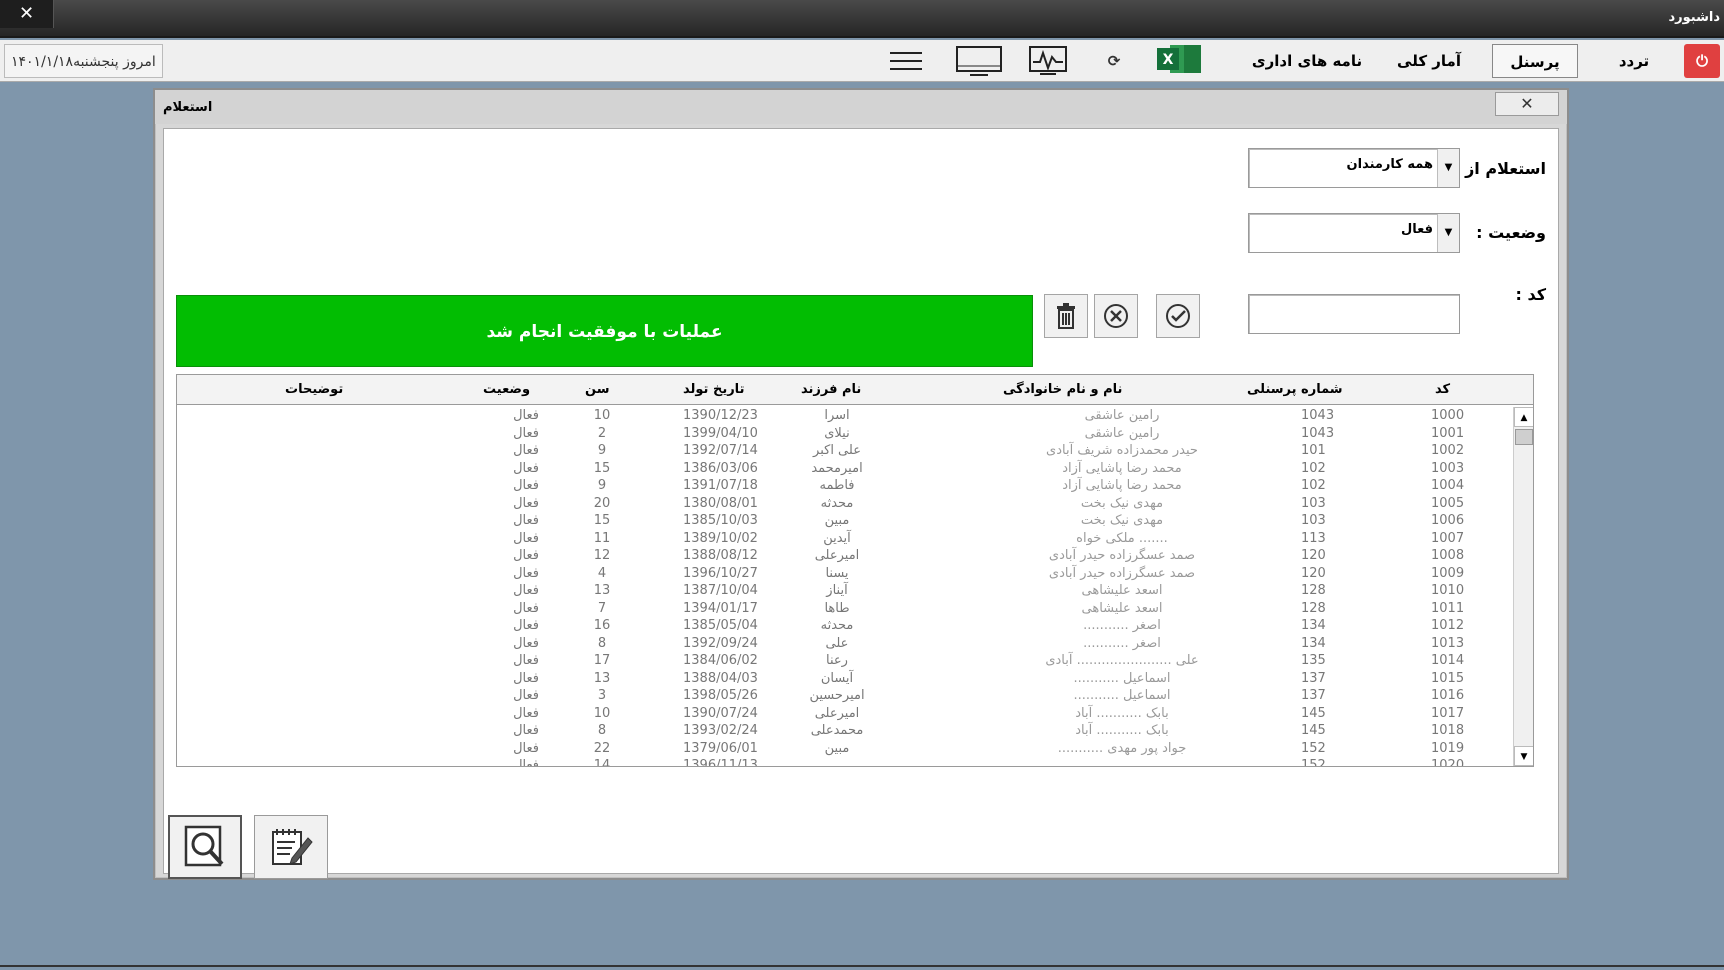 The width and height of the screenshot is (1724, 970). I want to click on col-header-child-name: نام فرزند, so click(831, 389).